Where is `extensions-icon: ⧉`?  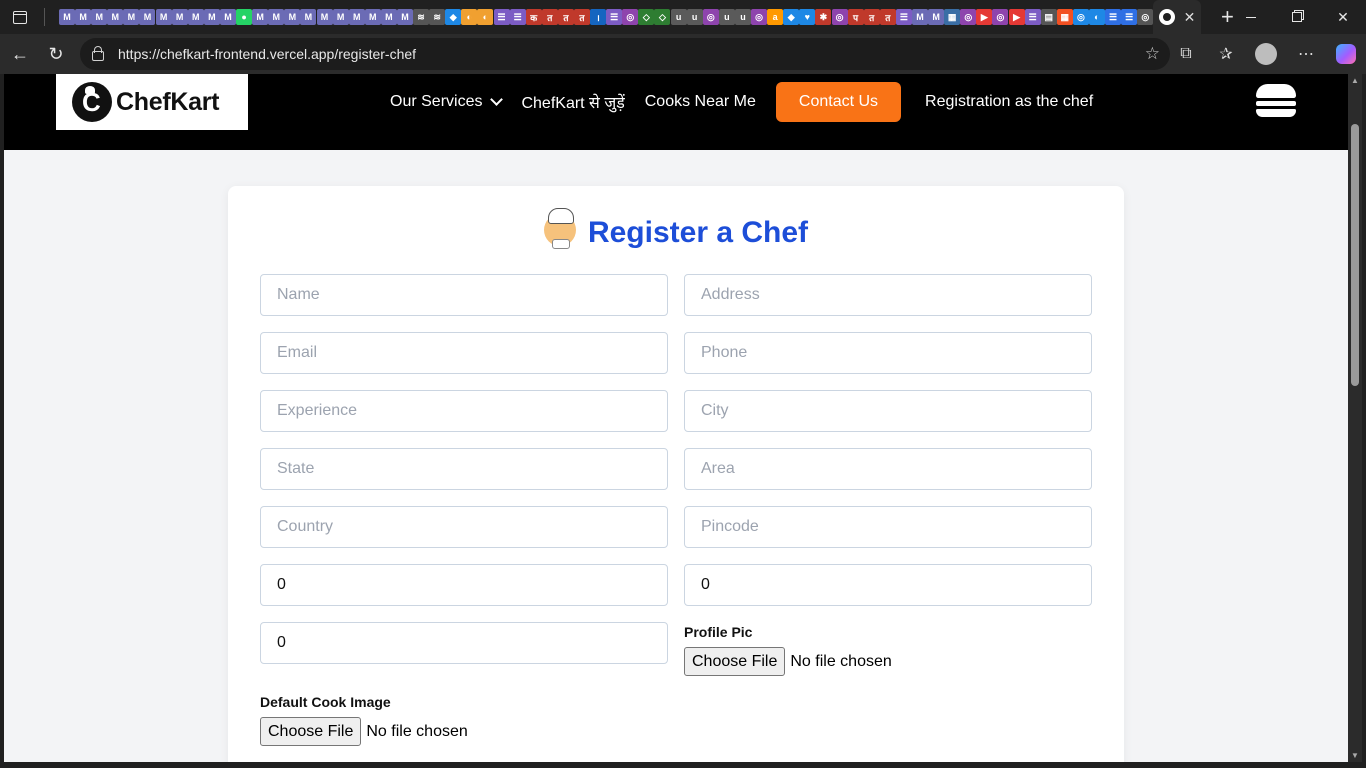
extensions-icon: ⧉ is located at coordinates (1186, 54).